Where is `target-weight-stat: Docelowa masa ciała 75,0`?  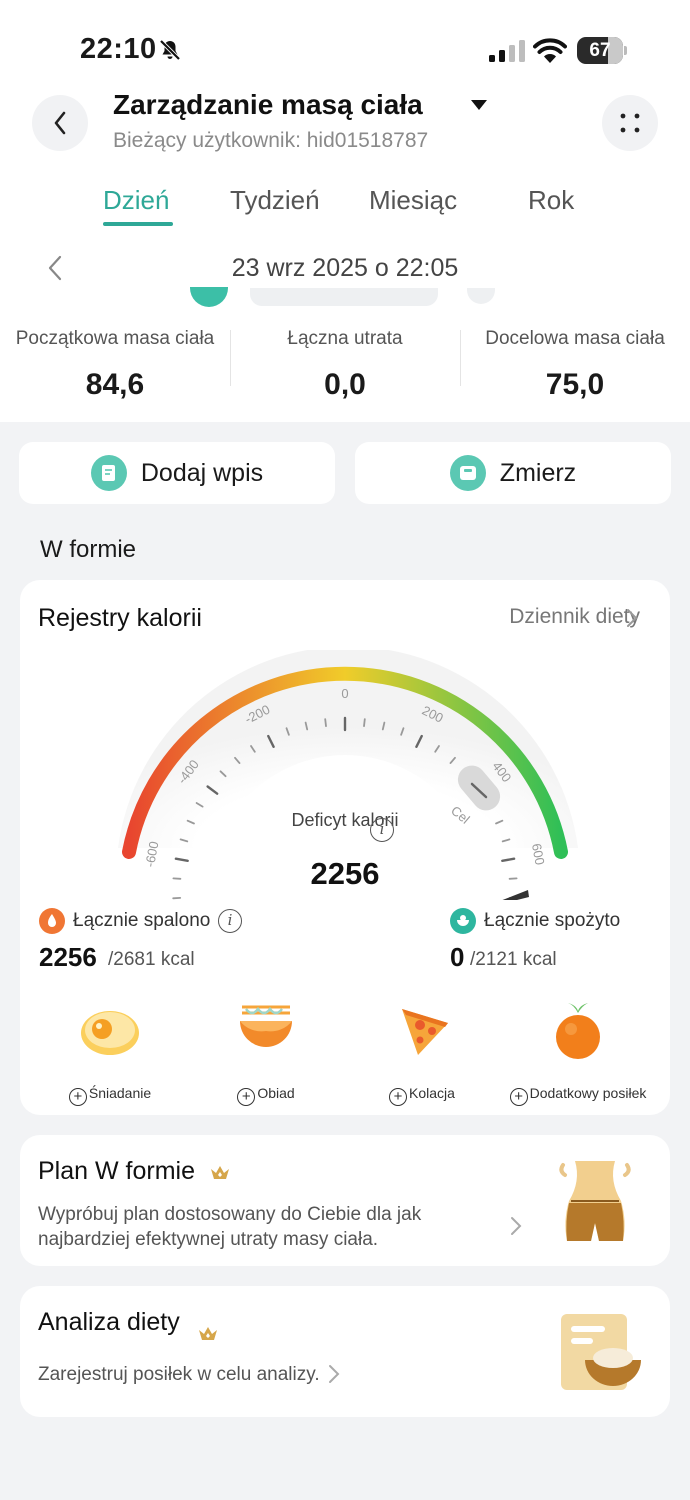
target-weight-stat: Docelowa masa ciała 75,0 is located at coordinates (575, 365).